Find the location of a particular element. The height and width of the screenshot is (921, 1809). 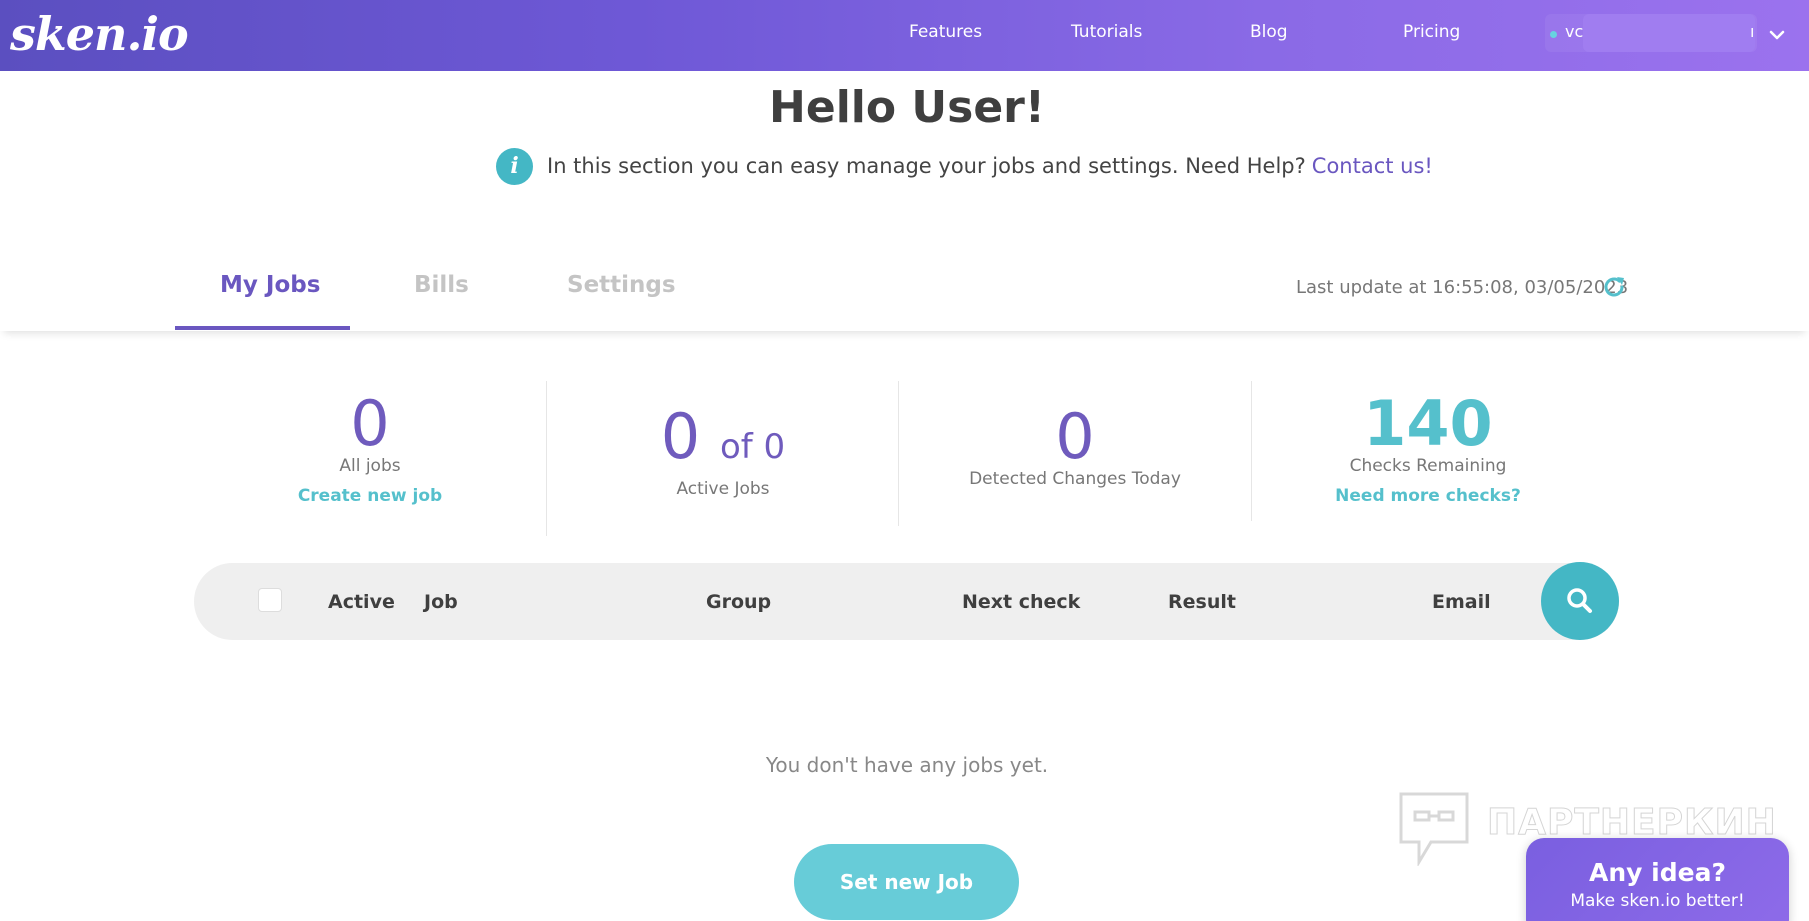

tab-bills: Bills is located at coordinates (441, 285).